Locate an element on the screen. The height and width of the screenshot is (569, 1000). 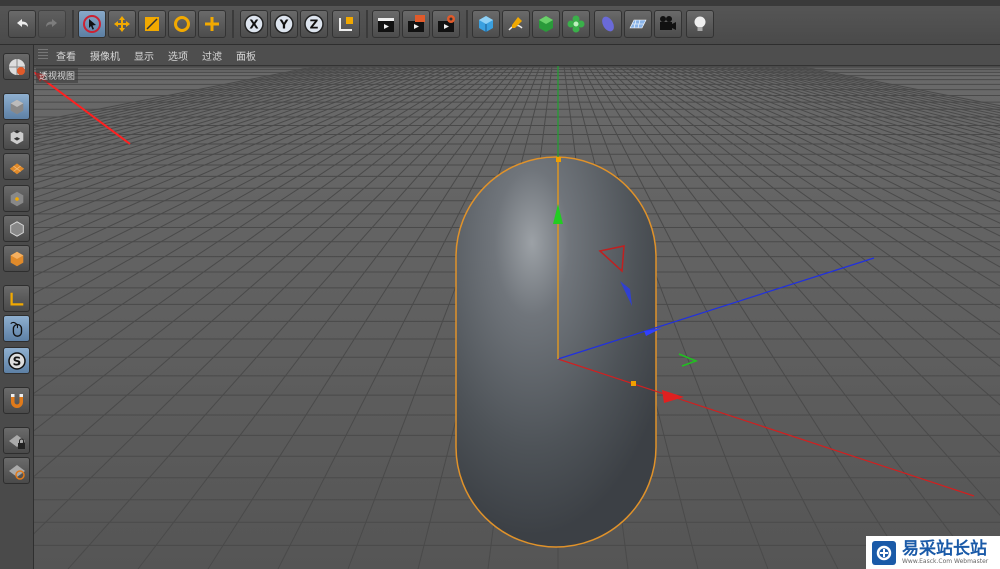
cube-object-button is located at coordinates (486, 24).